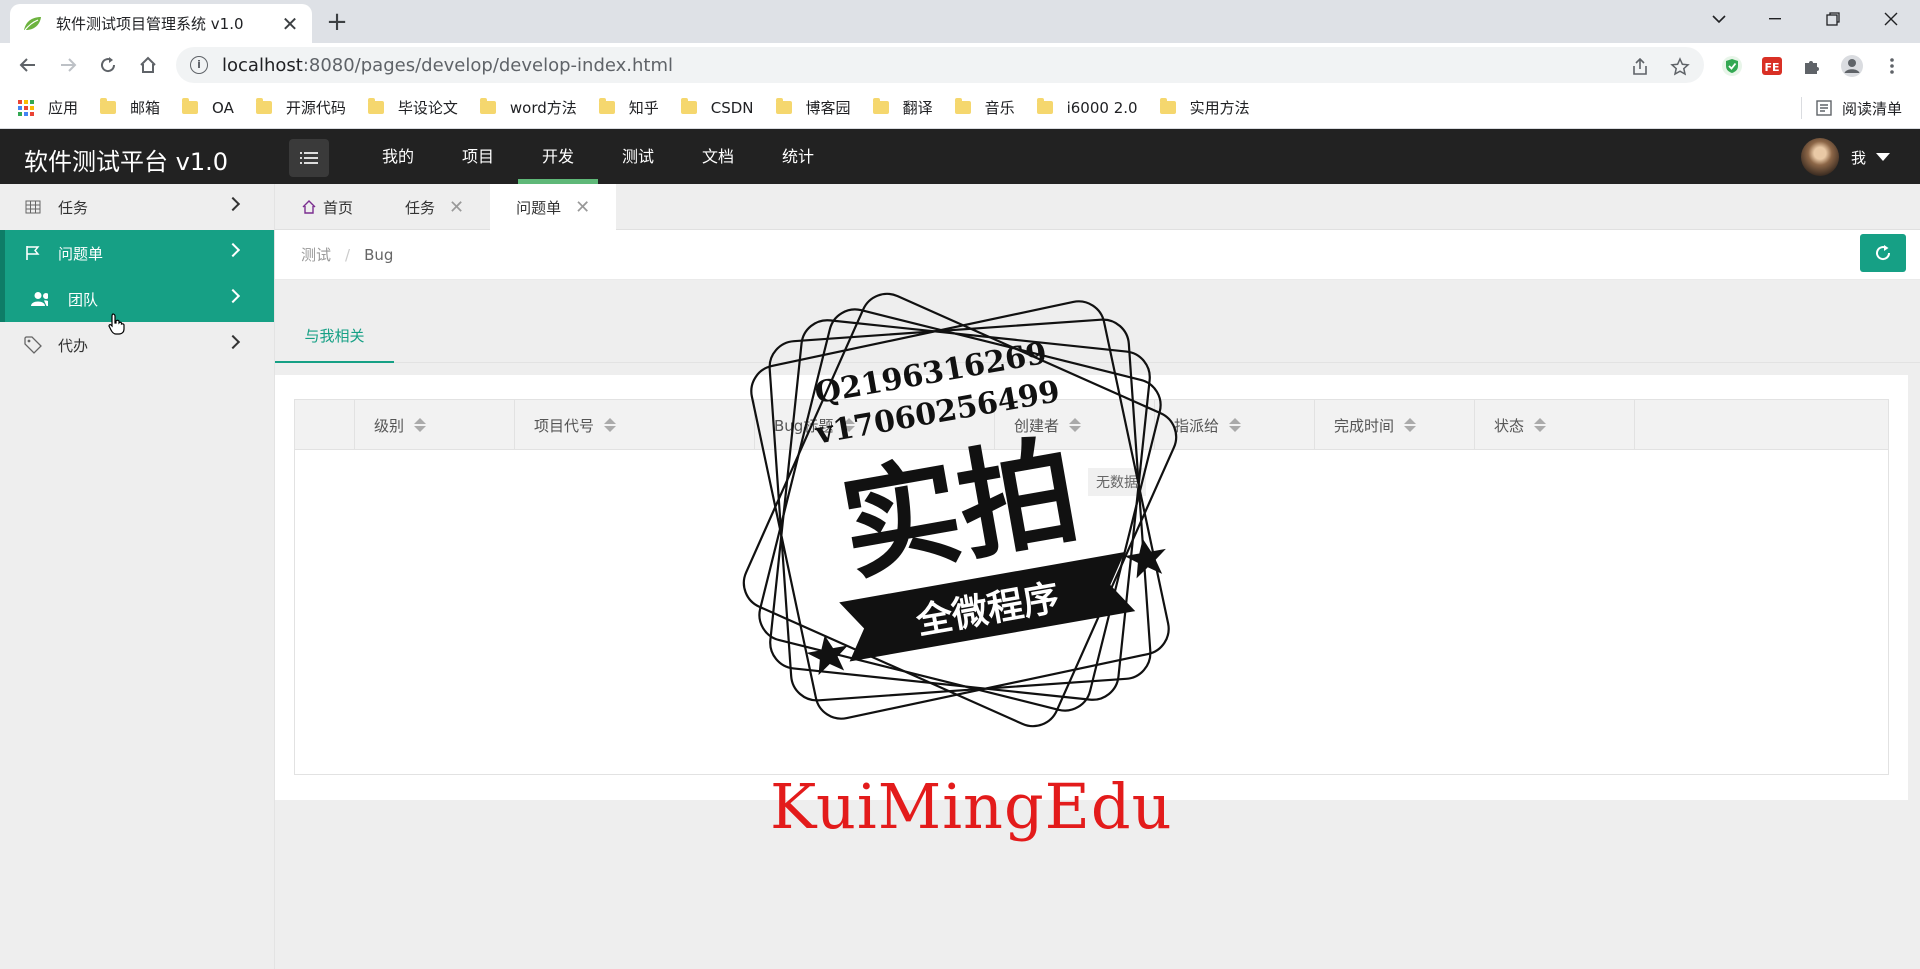 Image resolution: width=1920 pixels, height=969 pixels. What do you see at coordinates (290, 24) in the screenshot?
I see `close-tab-icon: ✕` at bounding box center [290, 24].